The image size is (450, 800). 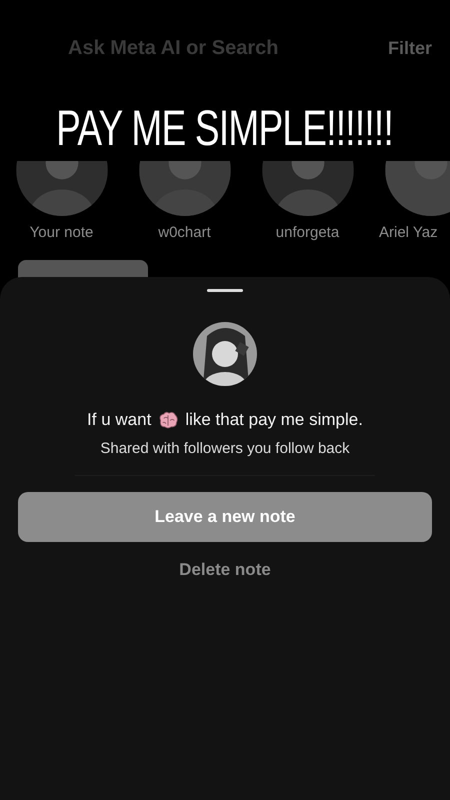 I want to click on note-username: unforgeta, so click(x=308, y=232).